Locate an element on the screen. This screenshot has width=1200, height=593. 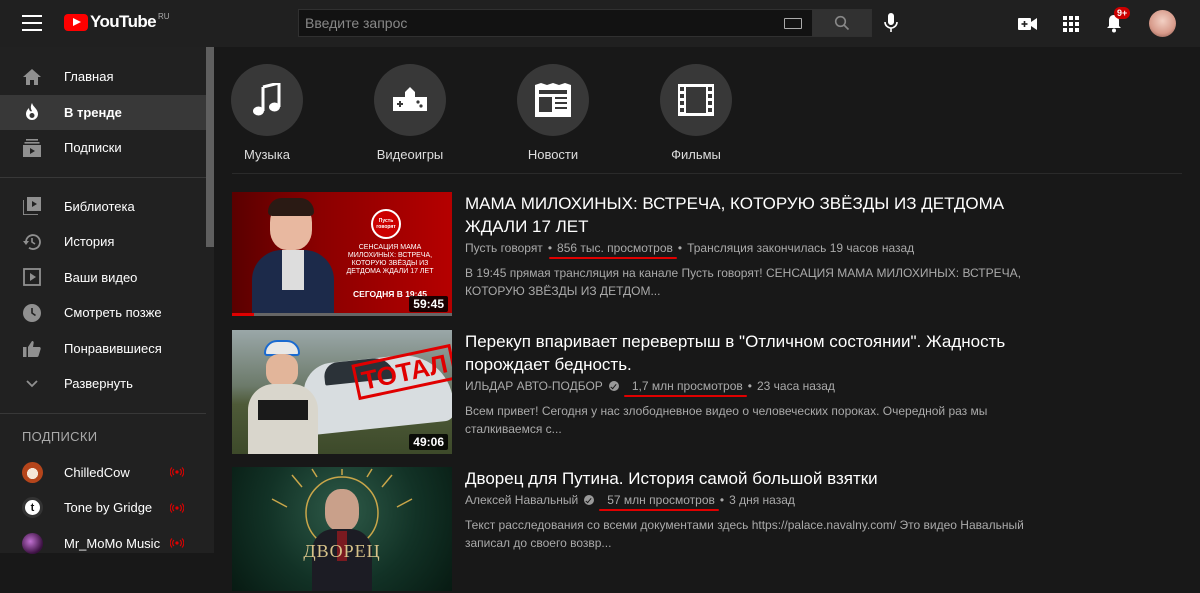
thumbnail-caption: ДВОРЕЦ is located at coordinates (342, 551).